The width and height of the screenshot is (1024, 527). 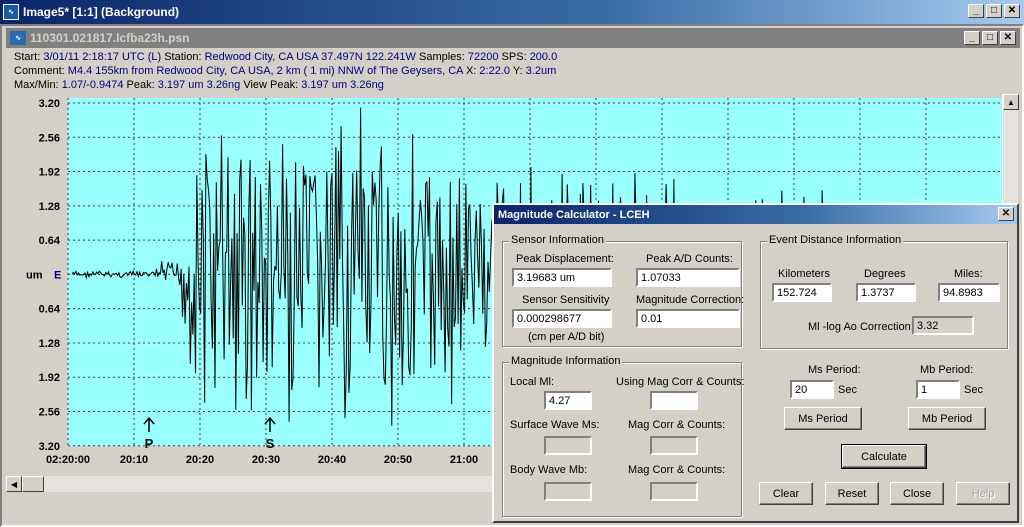 I want to click on info-label: Peak:, so click(x=140, y=85).